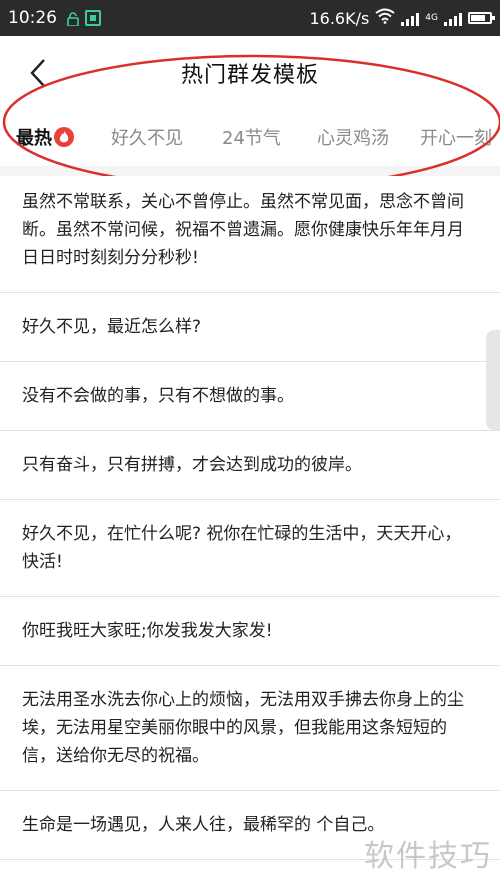  What do you see at coordinates (64, 137) in the screenshot?
I see `fire-icon` at bounding box center [64, 137].